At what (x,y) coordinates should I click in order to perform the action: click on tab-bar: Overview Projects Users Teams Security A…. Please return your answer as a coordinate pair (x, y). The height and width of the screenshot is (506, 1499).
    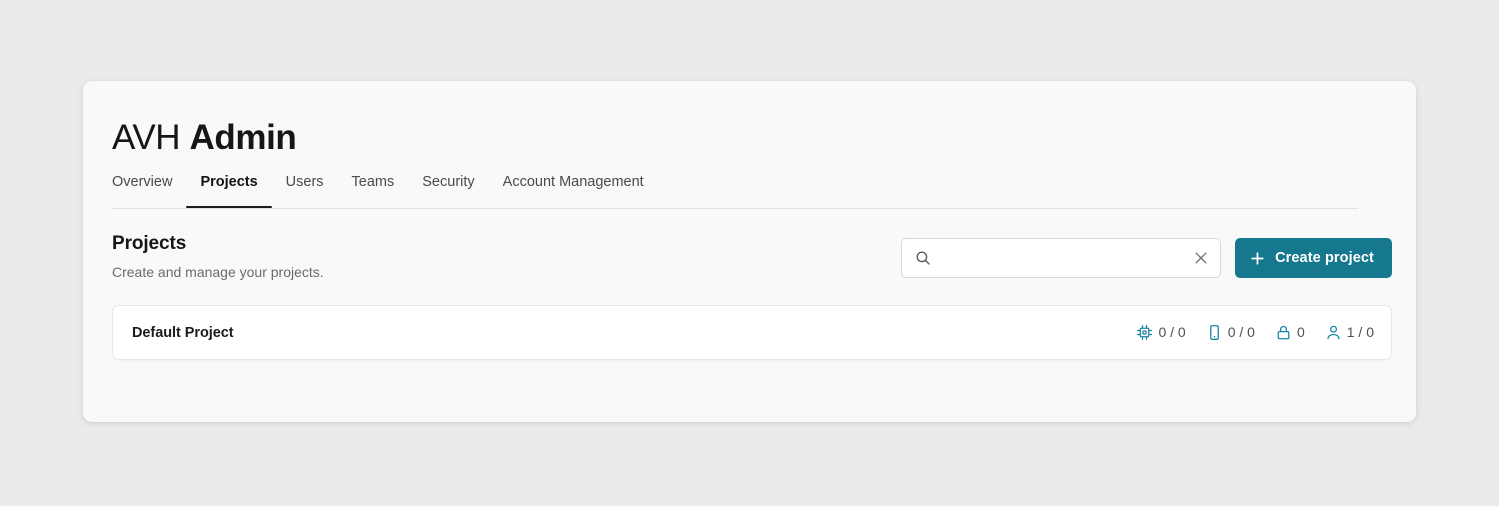
    Looking at the image, I should click on (735, 191).